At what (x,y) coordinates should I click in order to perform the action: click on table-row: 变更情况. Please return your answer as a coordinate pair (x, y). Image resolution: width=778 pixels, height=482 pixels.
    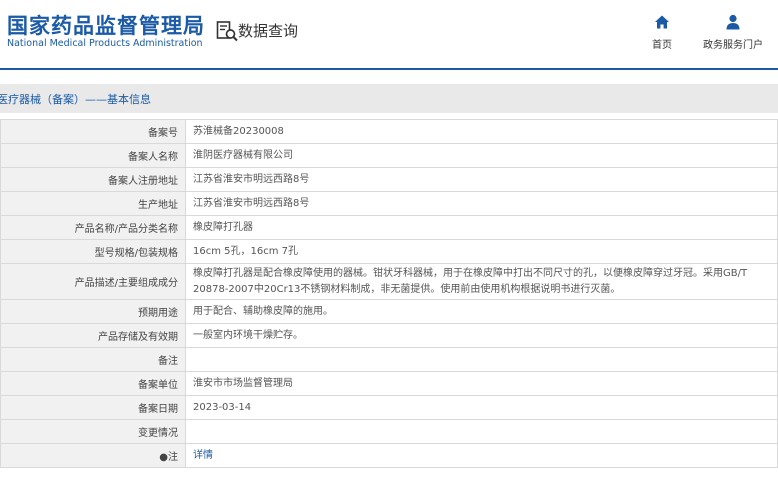
    Looking at the image, I should click on (389, 431).